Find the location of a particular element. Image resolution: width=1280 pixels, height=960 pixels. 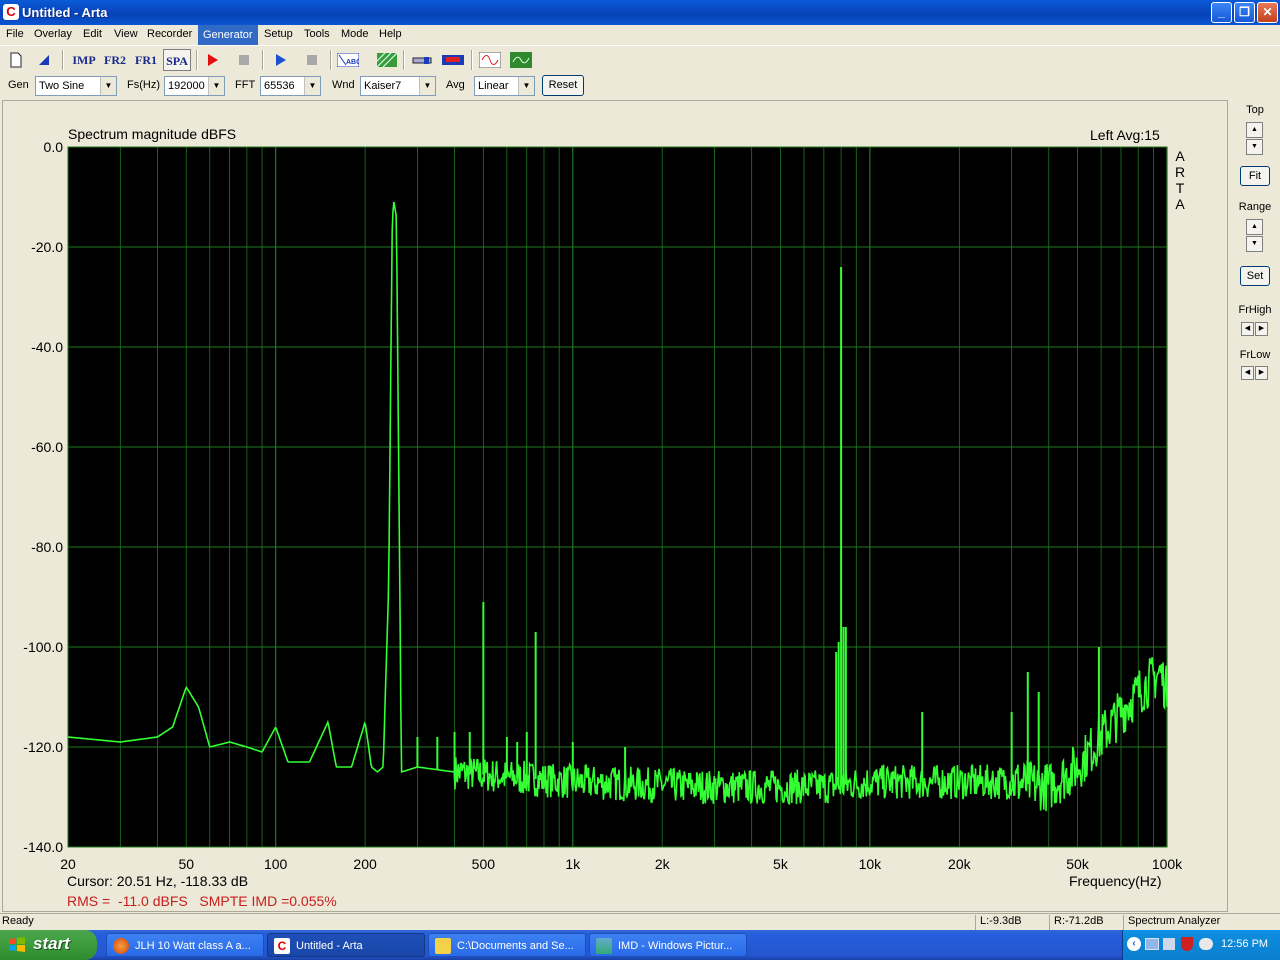

green-hatch-icon is located at coordinates (384, 60).